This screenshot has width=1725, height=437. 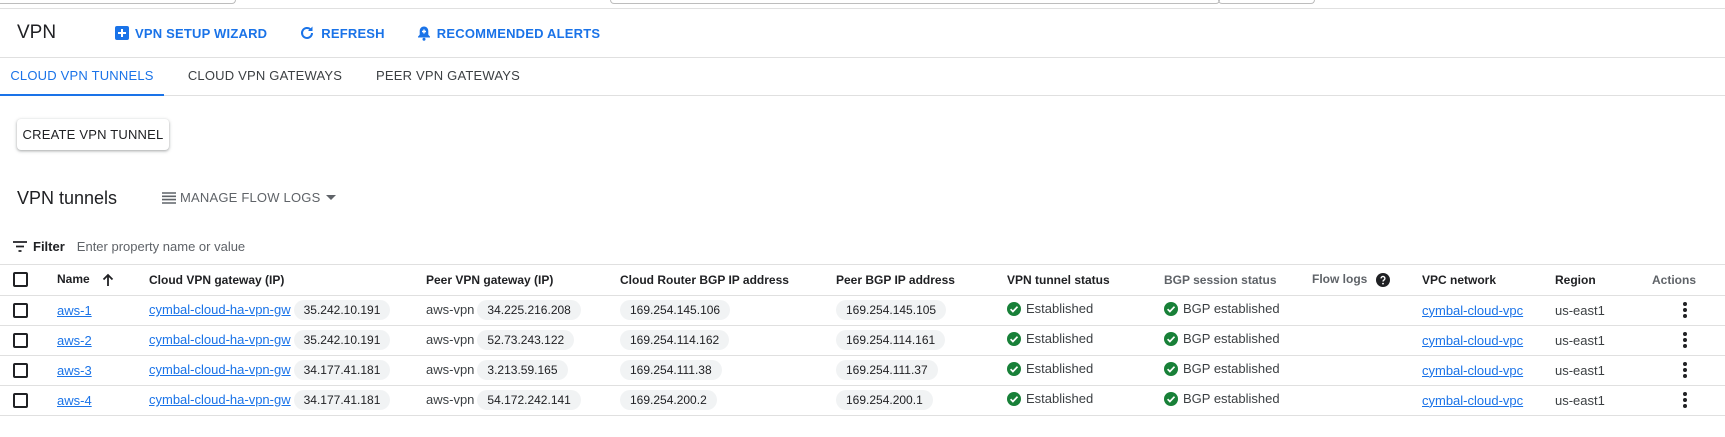 I want to click on cloud-router-bgp-ip: 169.254.200.2, so click(x=668, y=400).